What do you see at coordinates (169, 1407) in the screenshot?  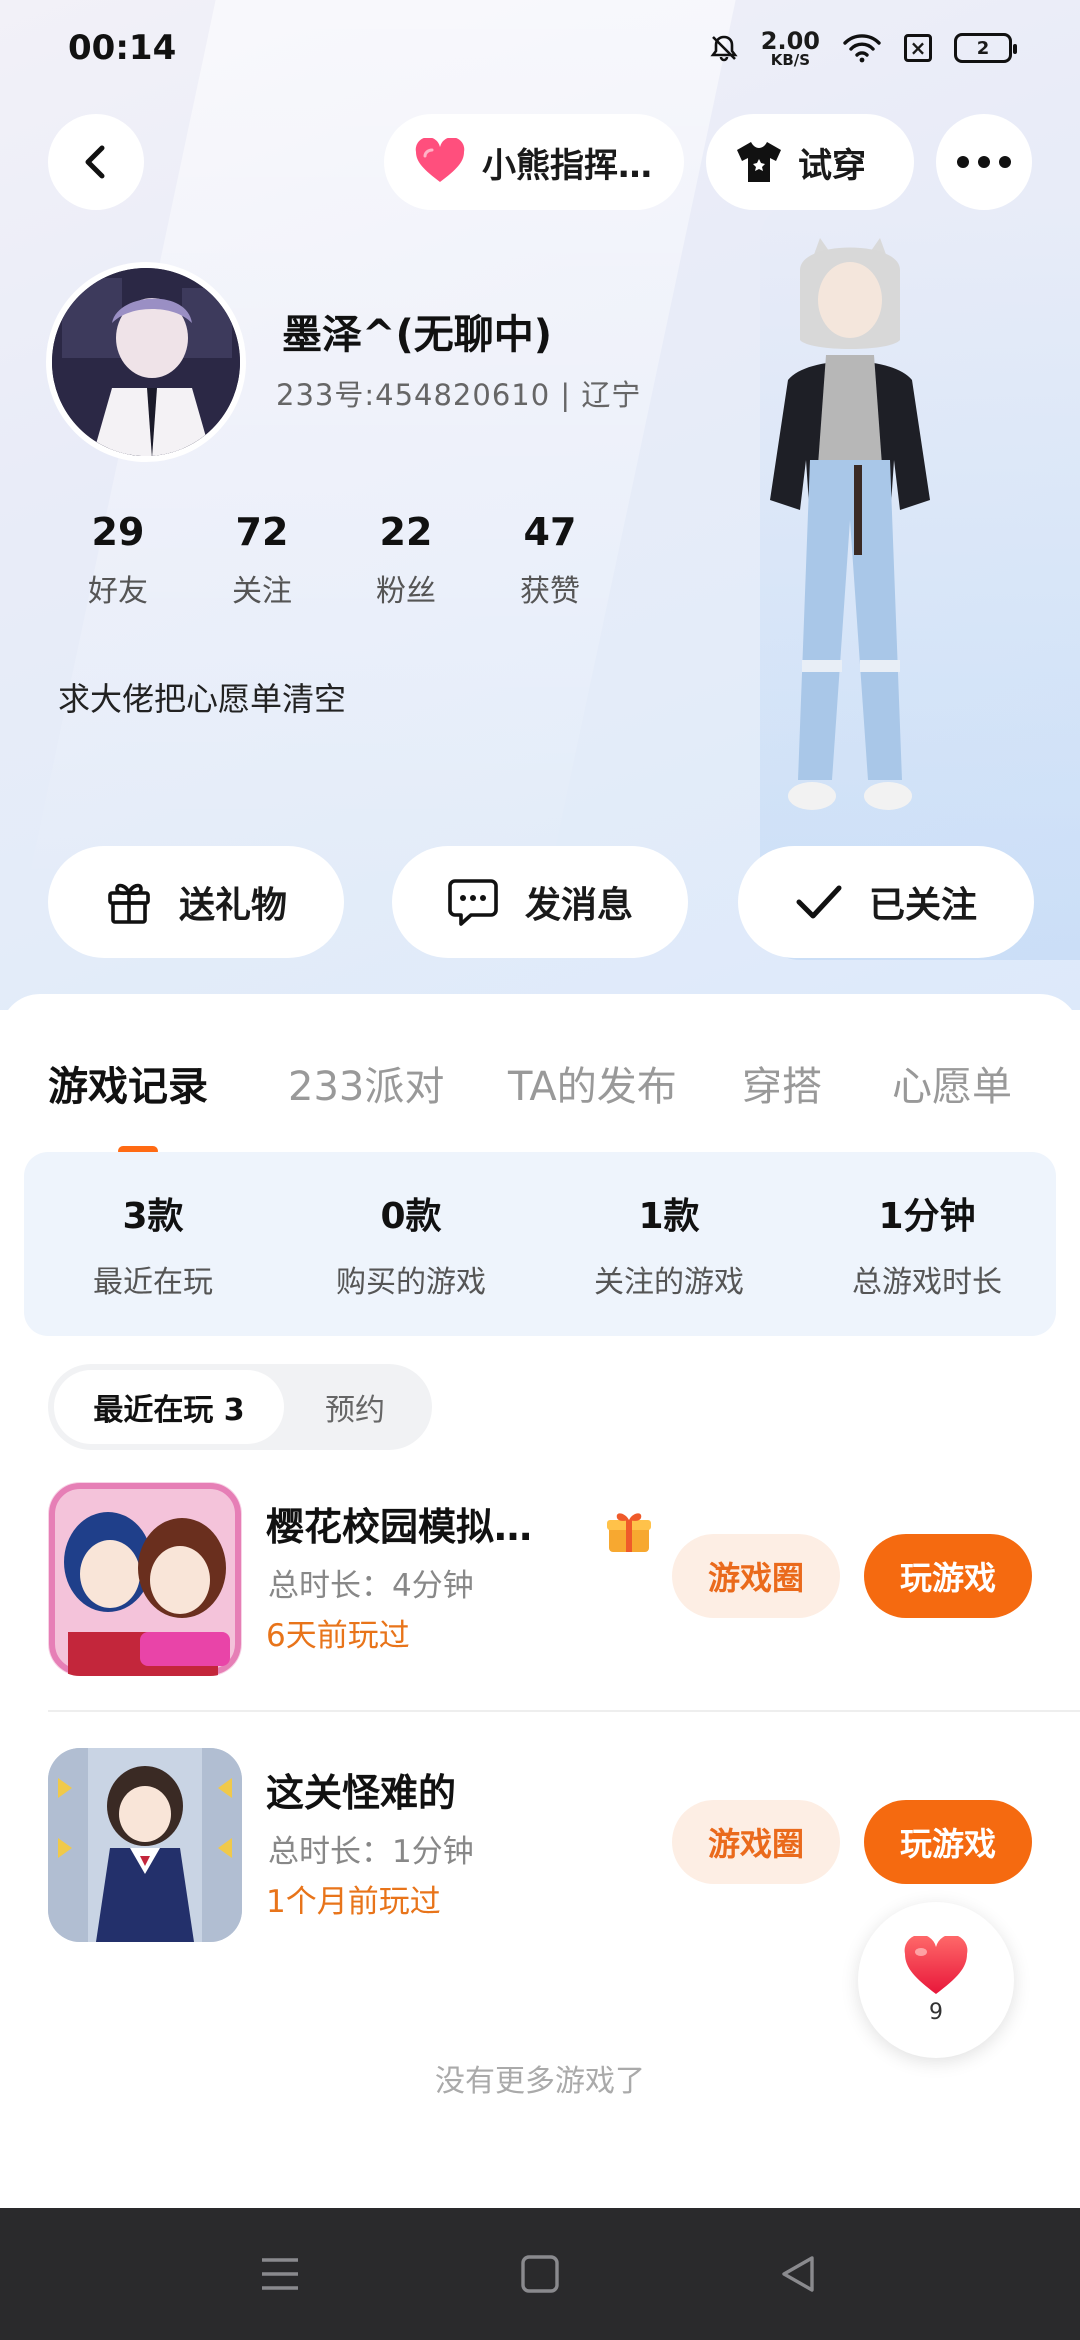 I see `segment-recent-playing: 最近在玩 3` at bounding box center [169, 1407].